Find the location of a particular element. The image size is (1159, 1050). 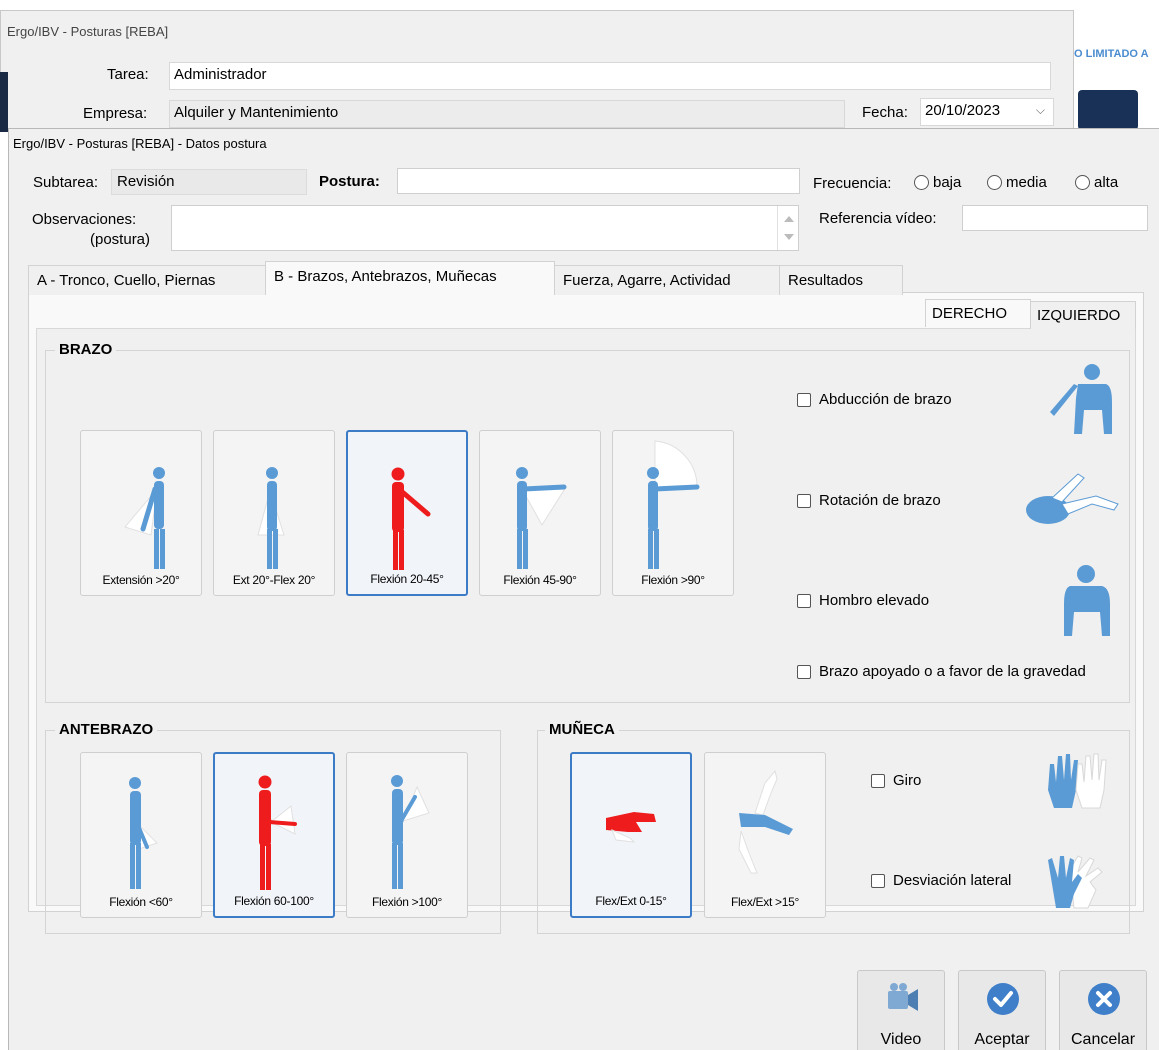

brazo-option-flexion-20-45: Flexión 20-45° is located at coordinates (407, 513).